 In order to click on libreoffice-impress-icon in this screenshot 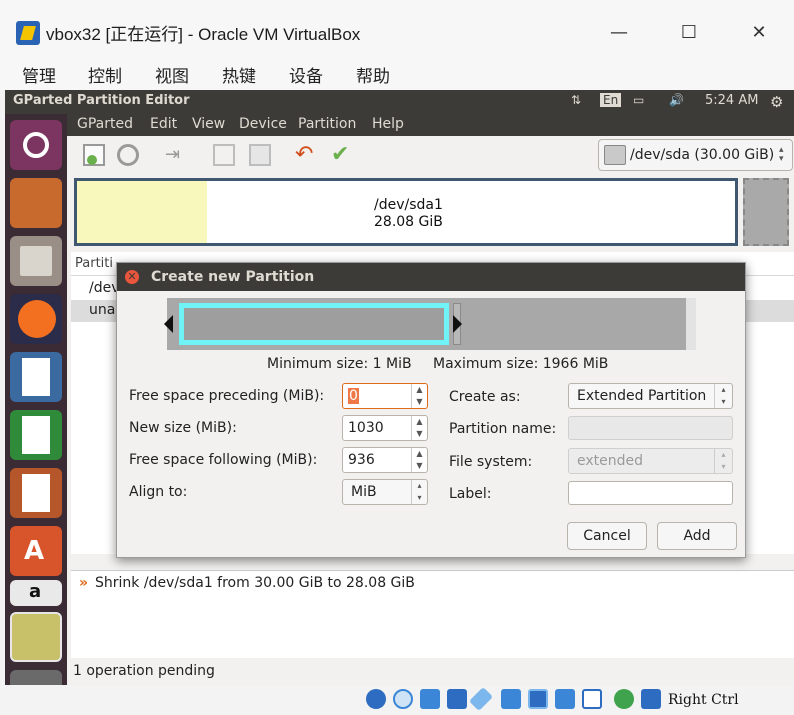, I will do `click(36, 493)`.